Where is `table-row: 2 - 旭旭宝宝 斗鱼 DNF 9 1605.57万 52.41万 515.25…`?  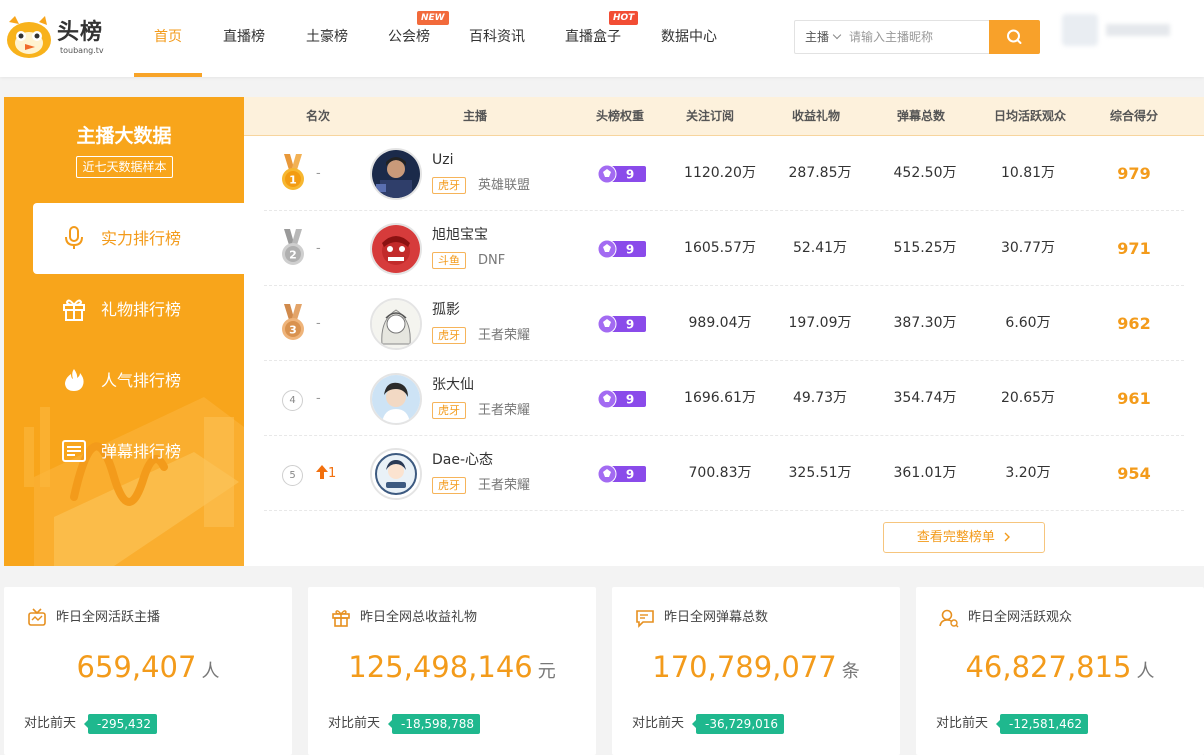 table-row: 2 - 旭旭宝宝 斗鱼 DNF 9 1605.57万 52.41万 515.25… is located at coordinates (724, 248).